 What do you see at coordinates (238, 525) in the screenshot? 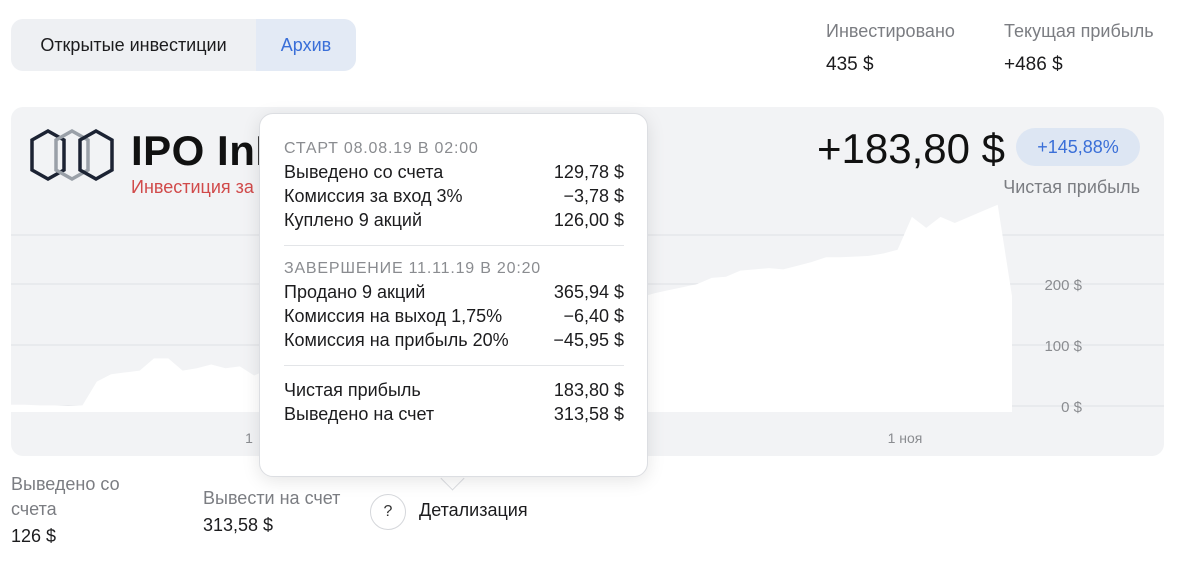
I see `withdraw-value: 313,58 $` at bounding box center [238, 525].